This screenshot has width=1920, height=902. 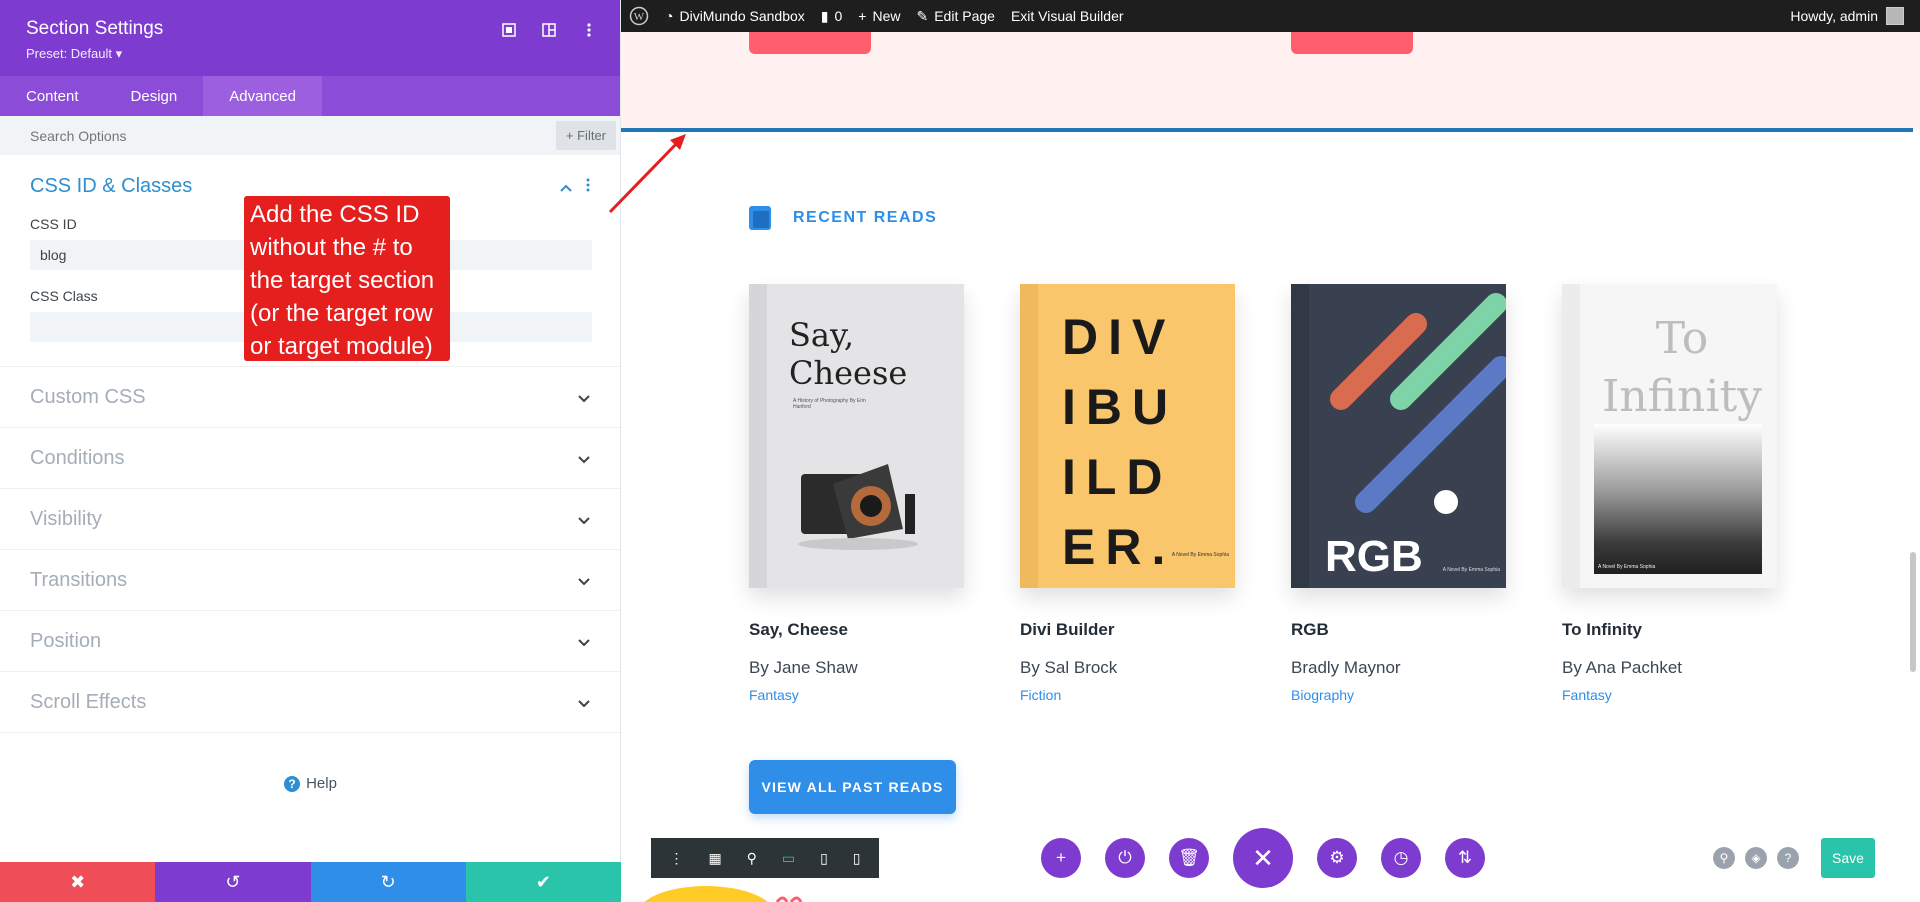 I want to click on avatar, so click(x=1895, y=16).